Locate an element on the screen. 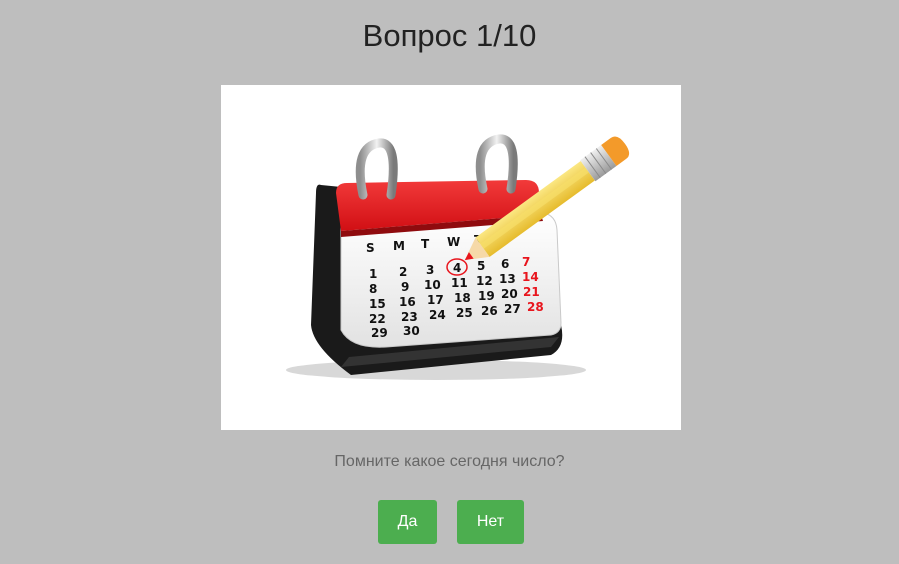 The width and height of the screenshot is (899, 564). calendar-day: 12 is located at coordinates (484, 281).